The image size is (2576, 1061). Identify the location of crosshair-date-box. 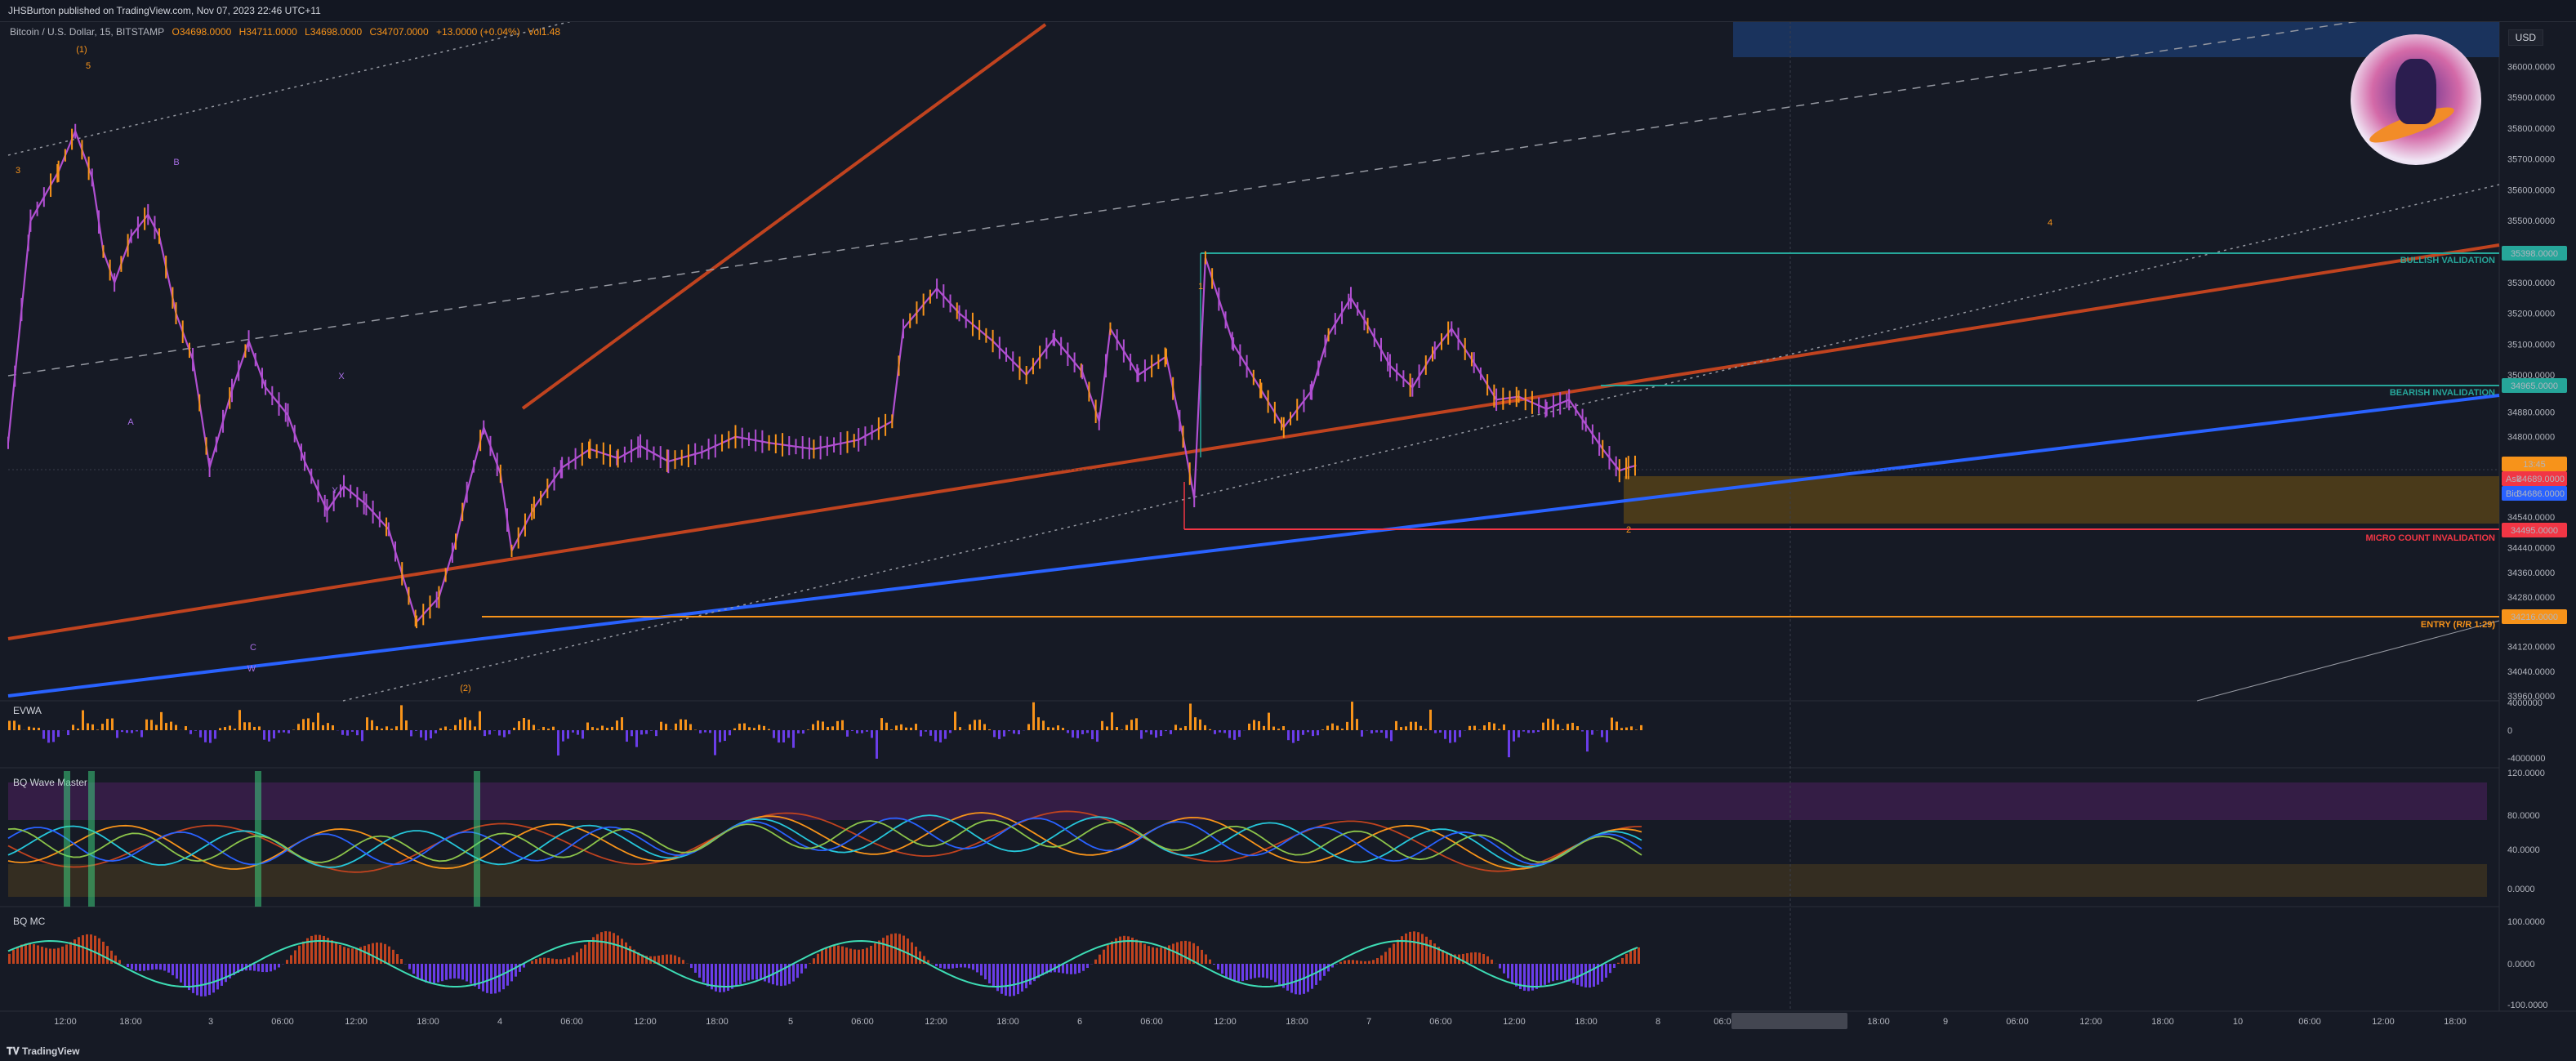
(1789, 1021).